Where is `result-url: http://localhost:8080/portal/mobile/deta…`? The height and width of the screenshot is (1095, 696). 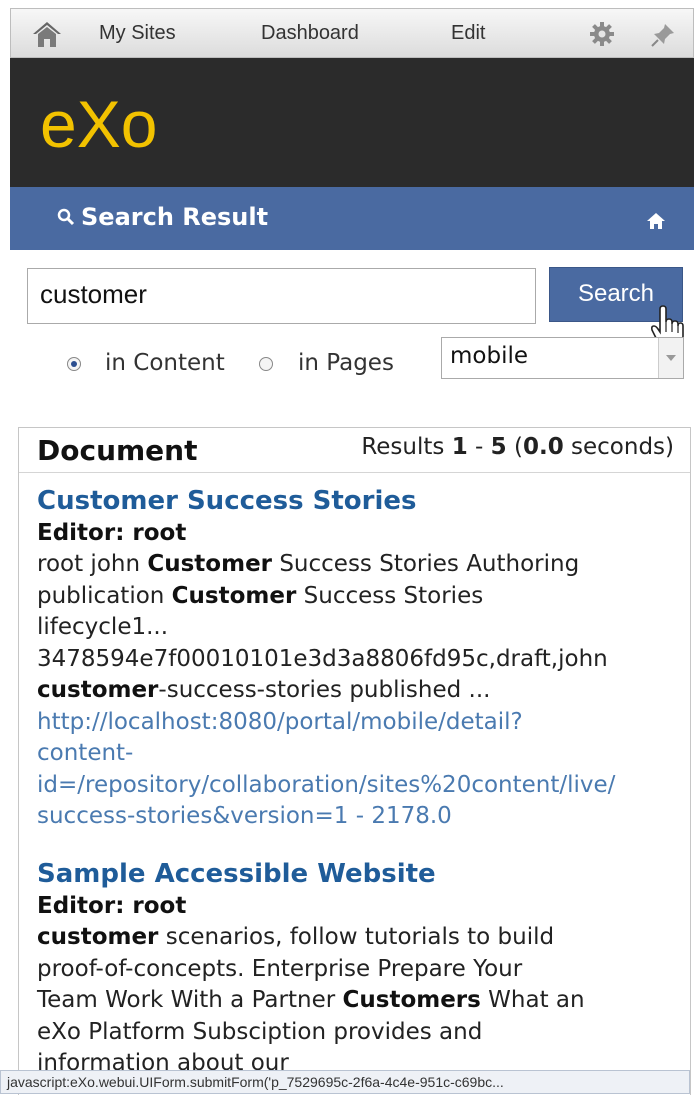
result-url: http://localhost:8080/portal/mobile/deta… is located at coordinates (363, 770).